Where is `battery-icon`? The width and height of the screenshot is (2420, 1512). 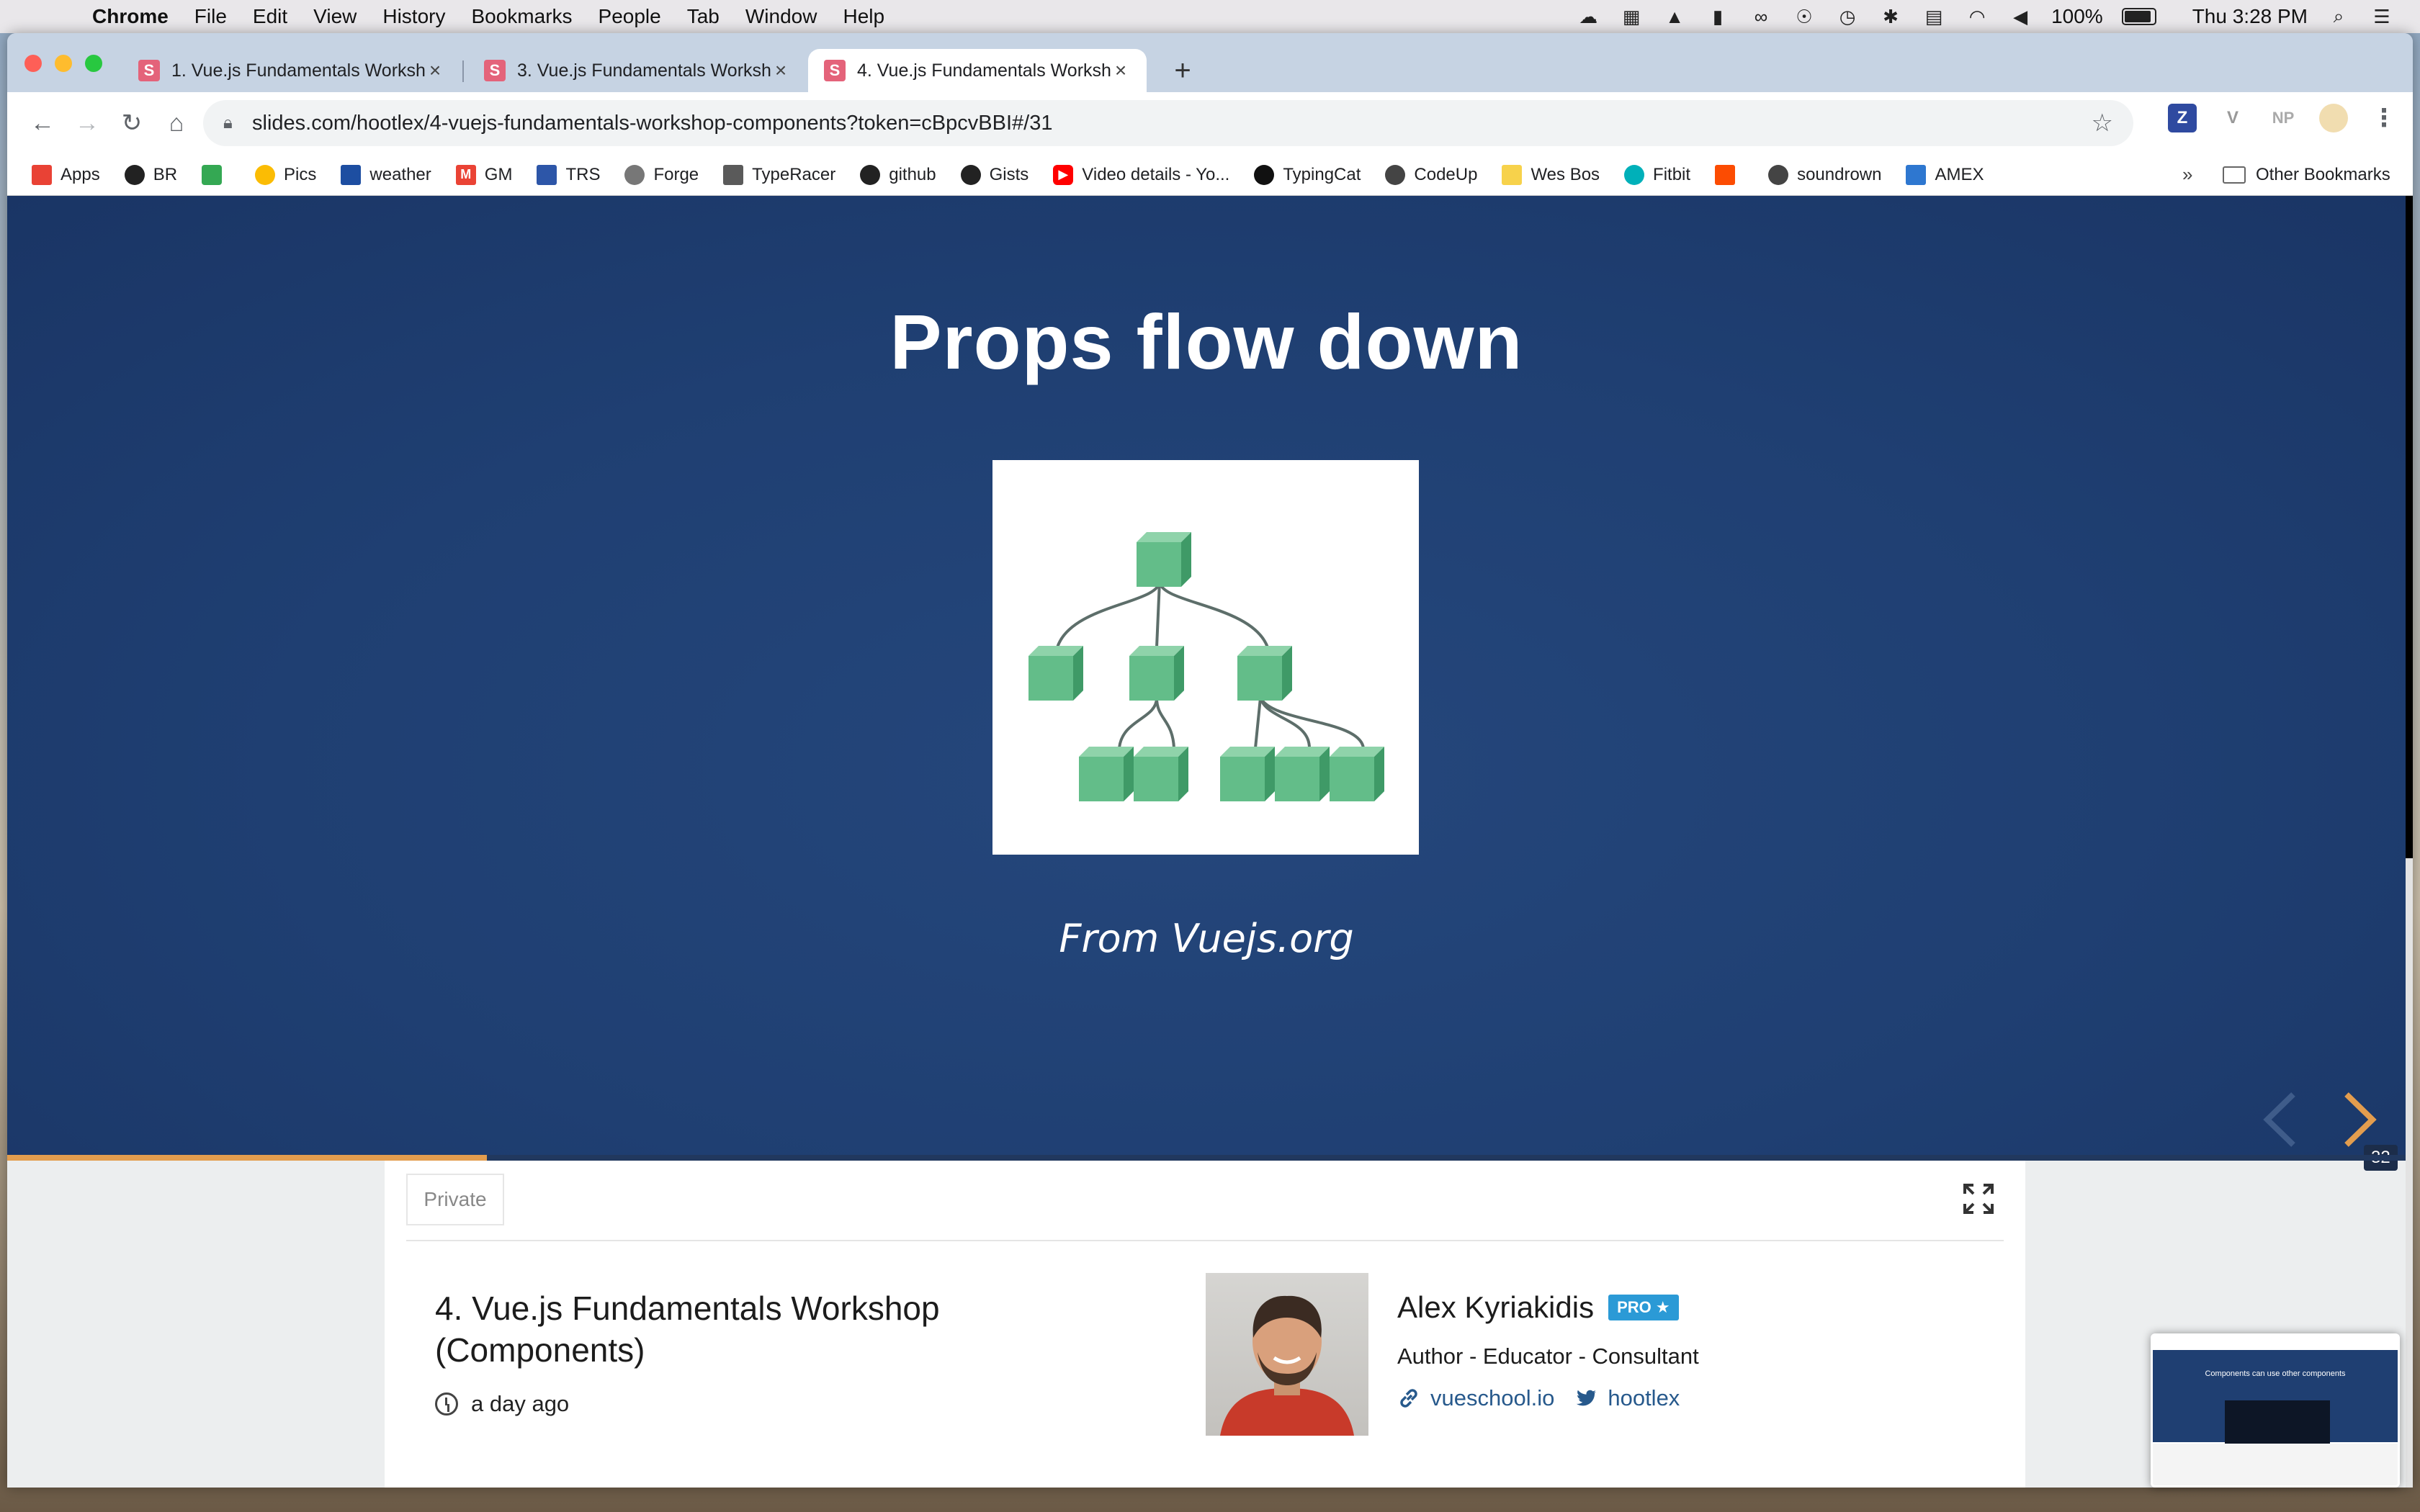
battery-icon is located at coordinates (2138, 16).